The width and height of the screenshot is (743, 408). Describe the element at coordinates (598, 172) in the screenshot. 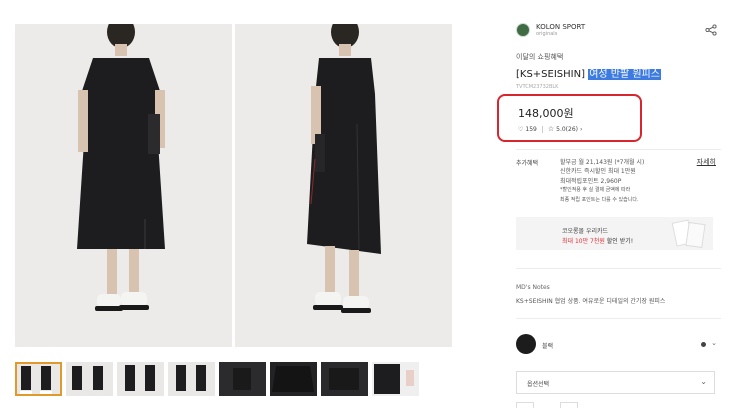

I see `benefit-line: 신한카드 즉시할인 최대 1만원` at that location.